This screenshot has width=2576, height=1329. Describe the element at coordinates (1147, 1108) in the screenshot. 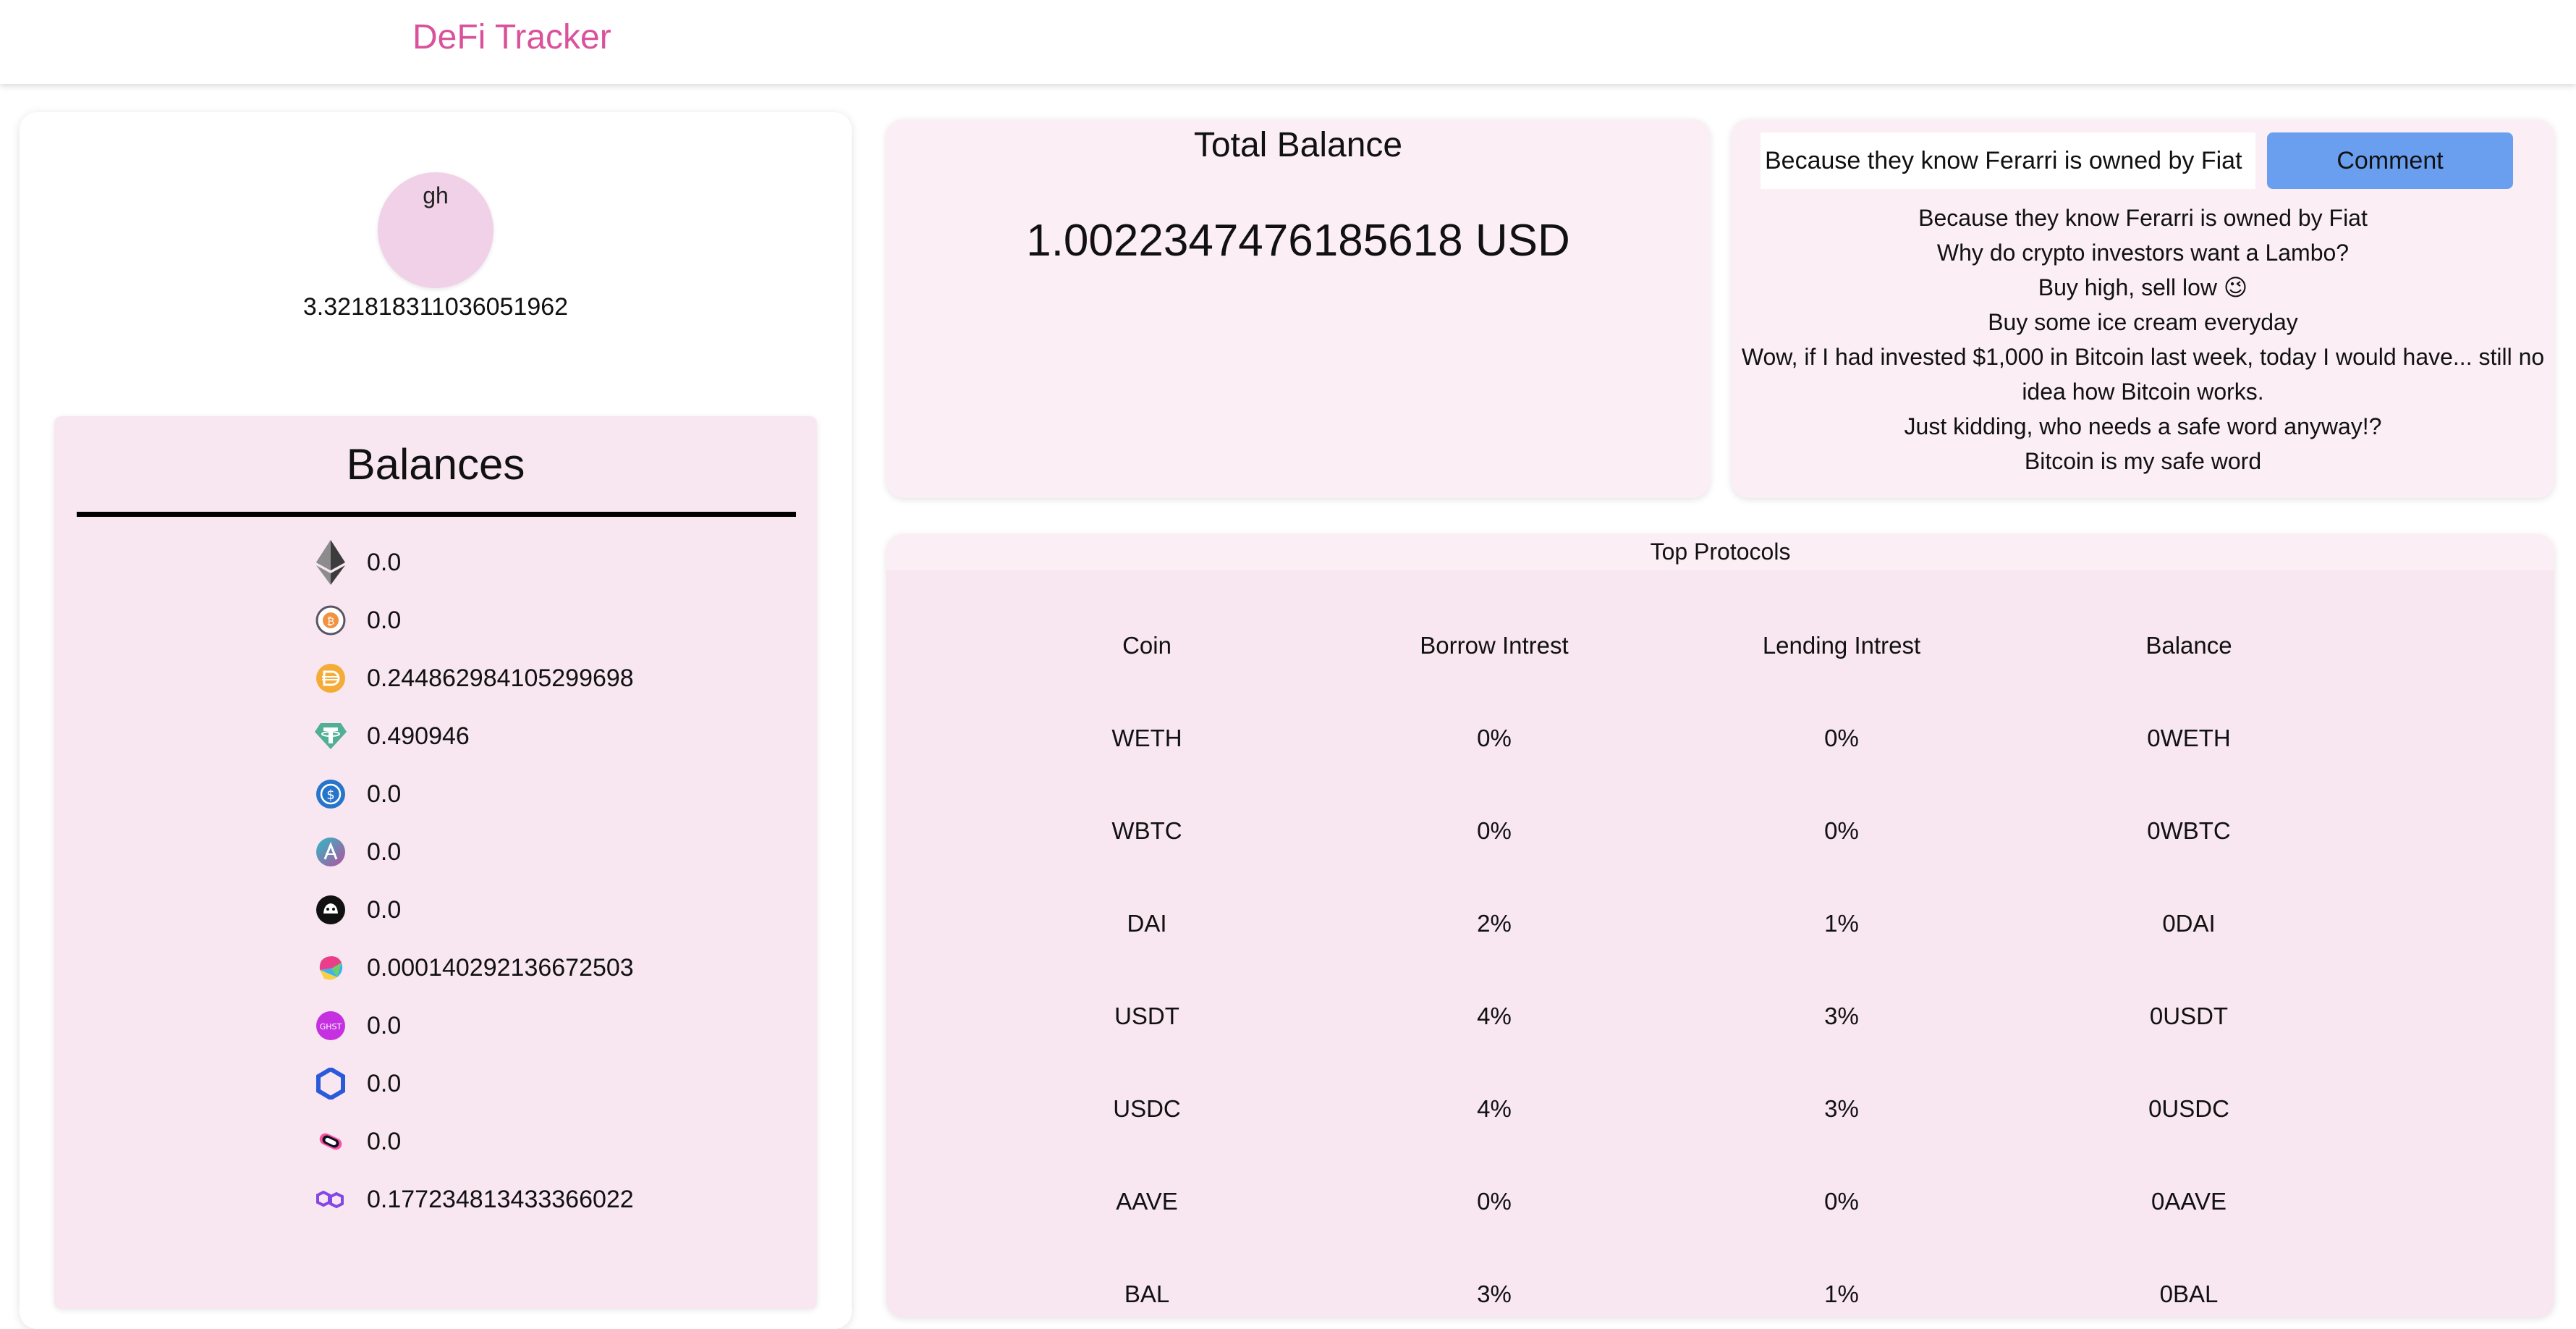

I see `table-cell: USDC` at that location.